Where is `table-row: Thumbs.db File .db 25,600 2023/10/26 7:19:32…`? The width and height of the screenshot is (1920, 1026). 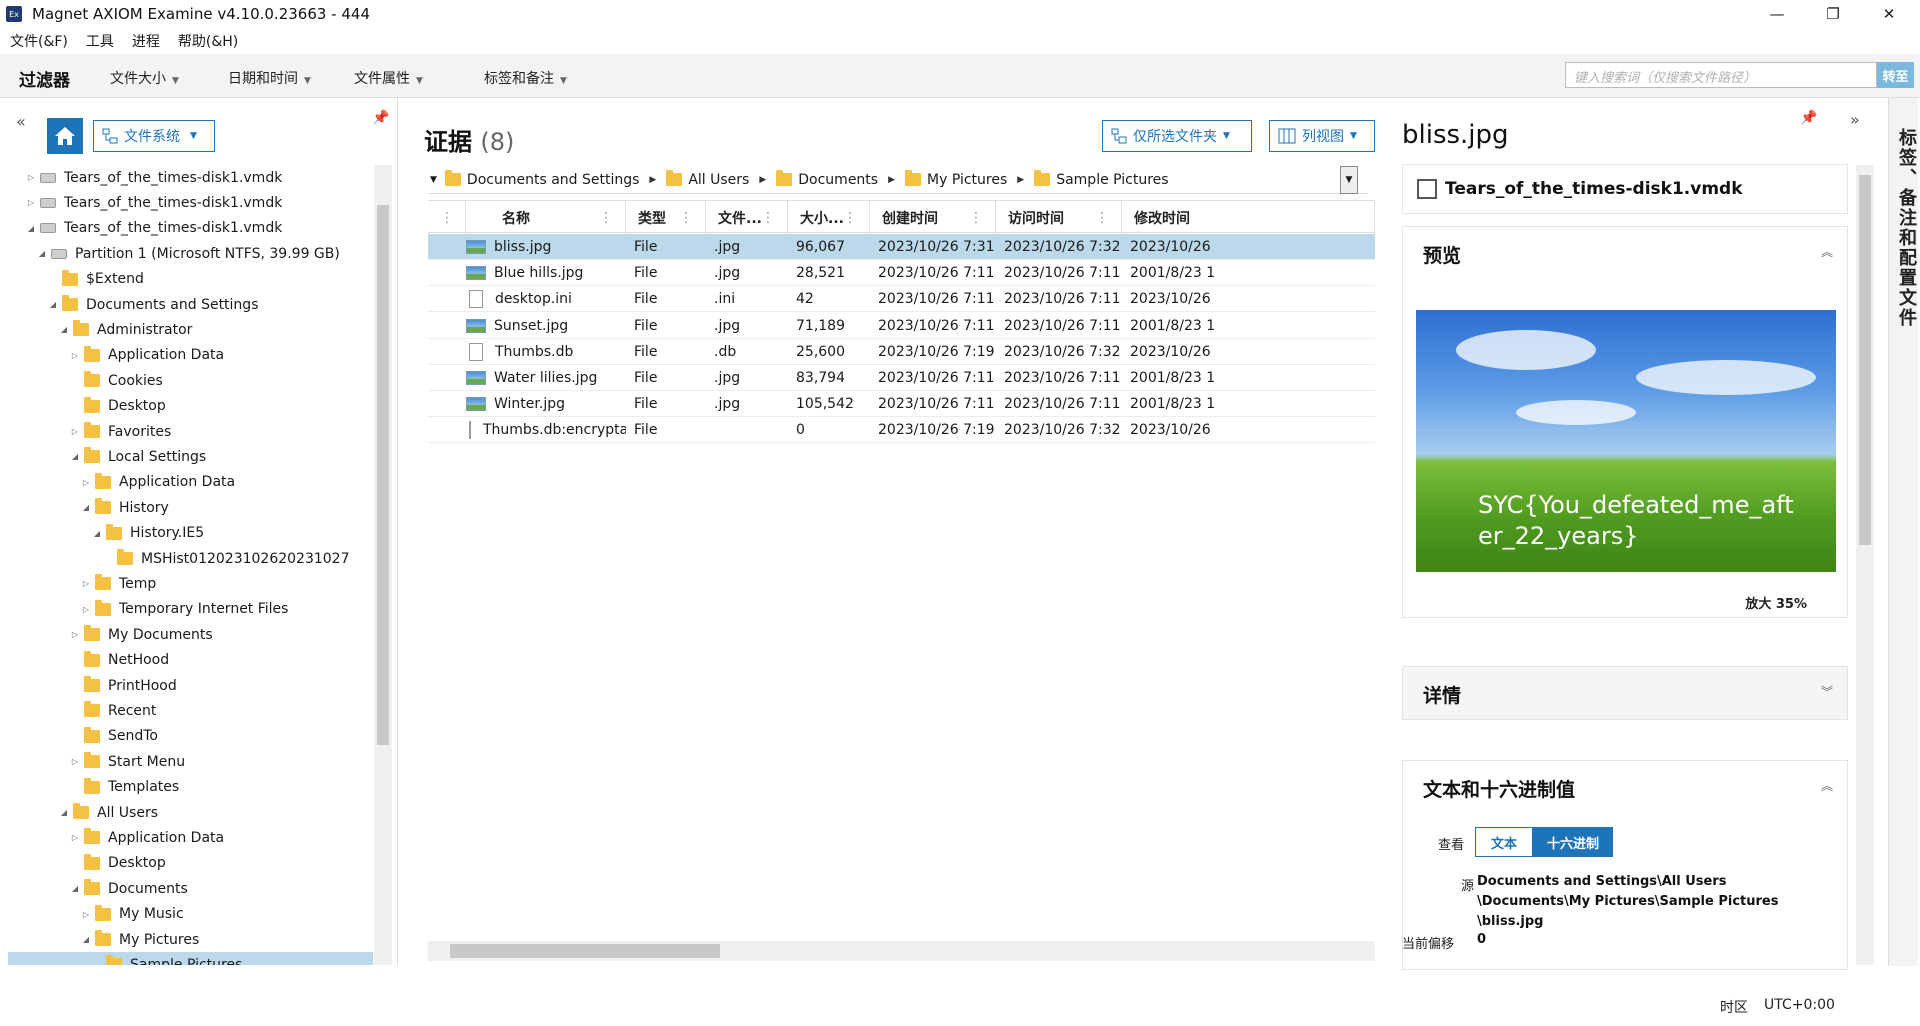
table-row: Thumbs.db File .db 25,600 2023/10/26 7:19:32… is located at coordinates (901, 352).